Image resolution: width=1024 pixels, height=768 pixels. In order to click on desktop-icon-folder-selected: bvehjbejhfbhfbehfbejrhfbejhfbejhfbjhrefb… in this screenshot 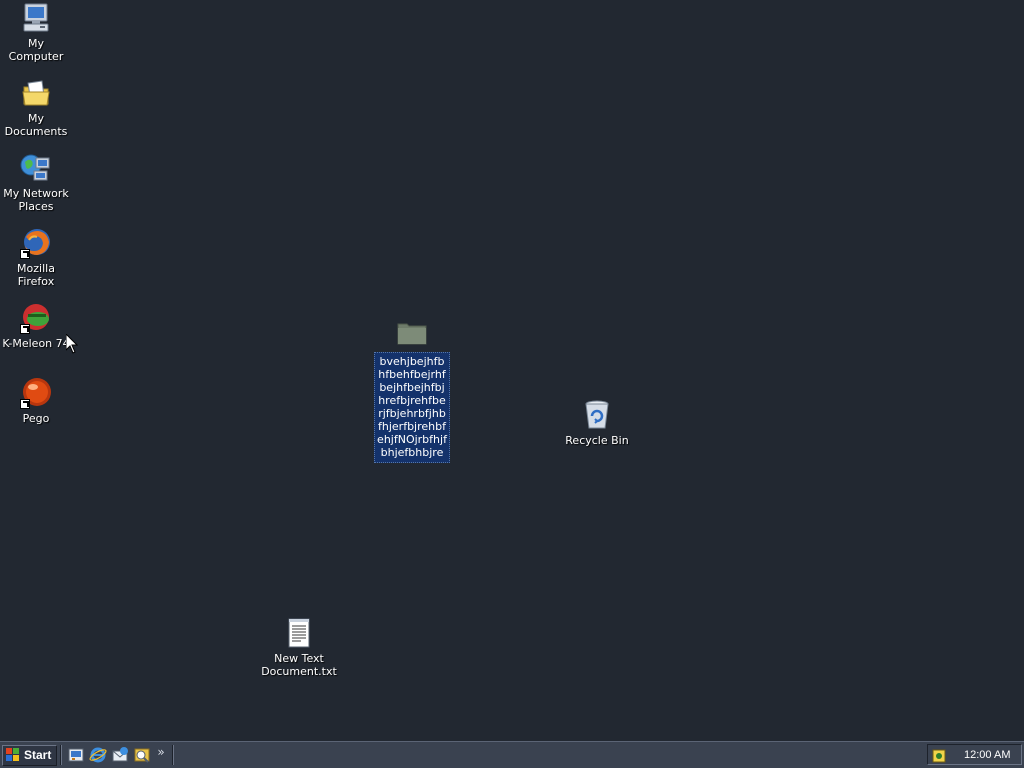, I will do `click(412, 390)`.